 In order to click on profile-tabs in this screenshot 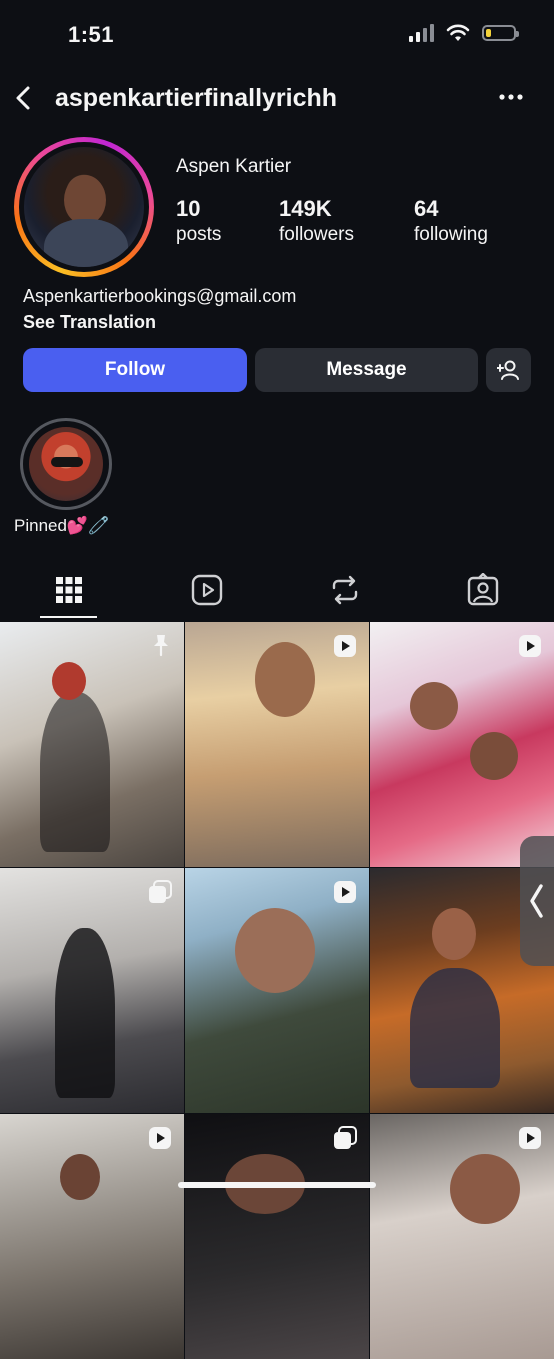, I will do `click(277, 592)`.